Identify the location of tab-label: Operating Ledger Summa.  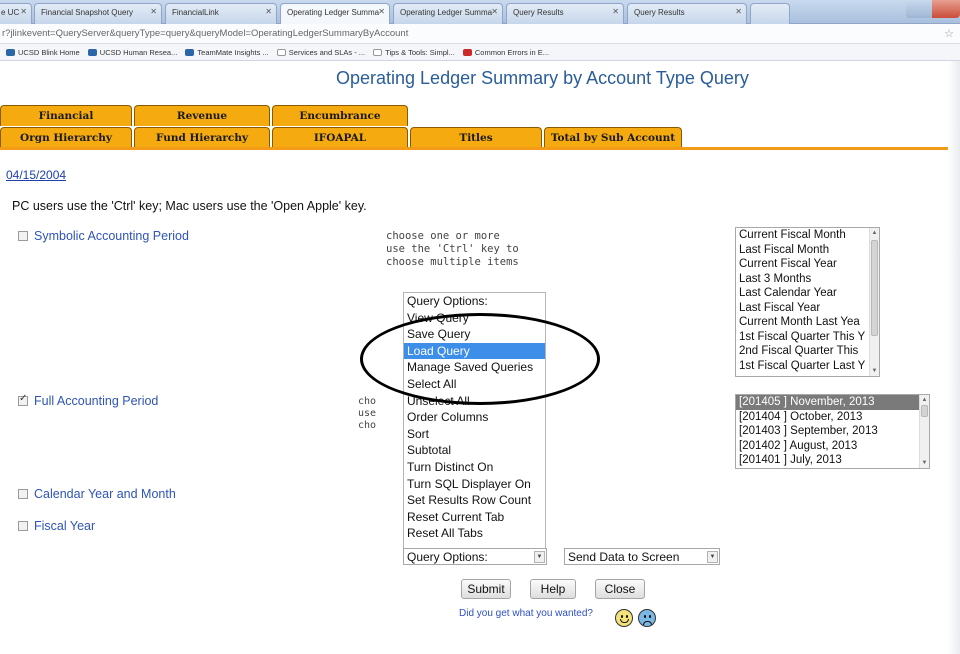
(446, 12).